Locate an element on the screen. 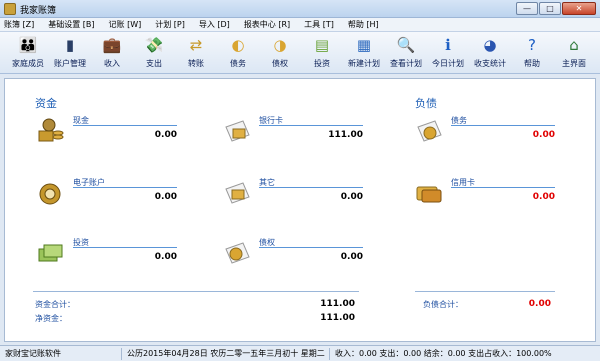 This screenshot has height=361, width=600. tool-label: 收支统计 is located at coordinates (490, 63).